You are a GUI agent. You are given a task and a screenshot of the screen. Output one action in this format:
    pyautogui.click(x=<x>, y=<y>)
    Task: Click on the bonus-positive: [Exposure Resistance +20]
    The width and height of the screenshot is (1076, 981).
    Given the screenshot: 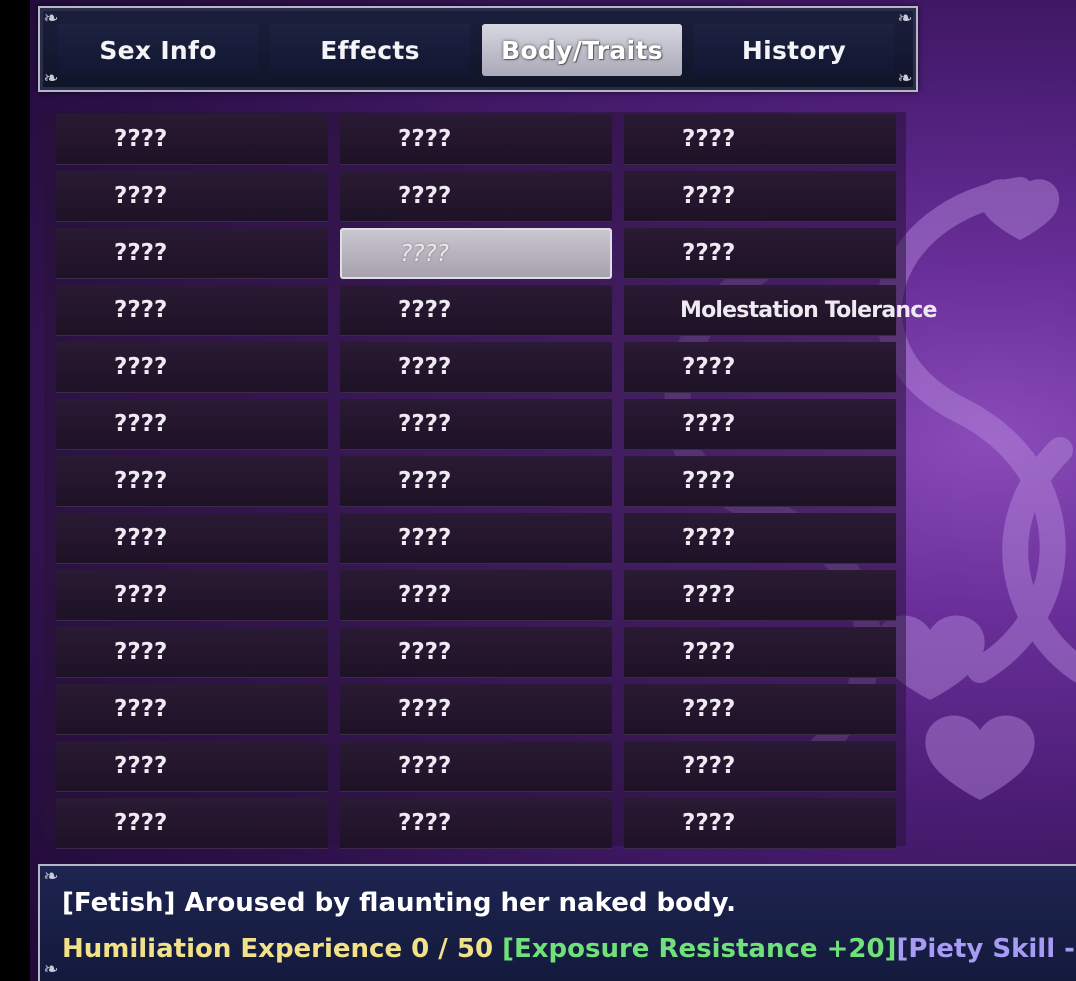 What is the action you would take?
    pyautogui.click(x=699, y=949)
    